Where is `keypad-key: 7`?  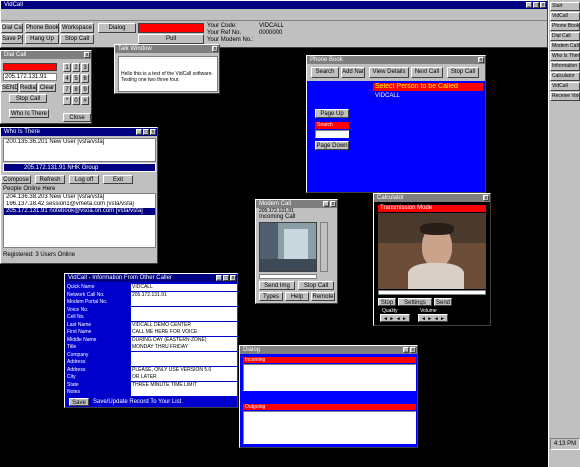 keypad-key: 7 is located at coordinates (67, 89).